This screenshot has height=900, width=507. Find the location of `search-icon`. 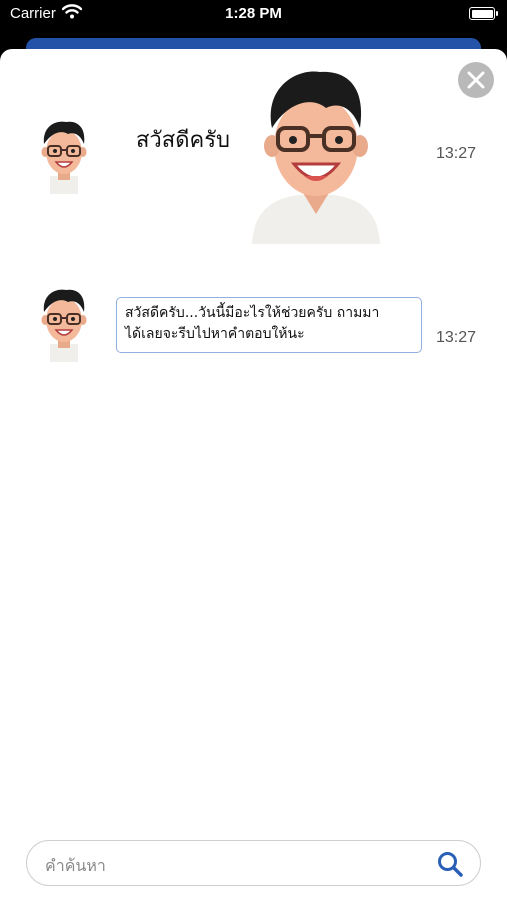

search-icon is located at coordinates (450, 864).